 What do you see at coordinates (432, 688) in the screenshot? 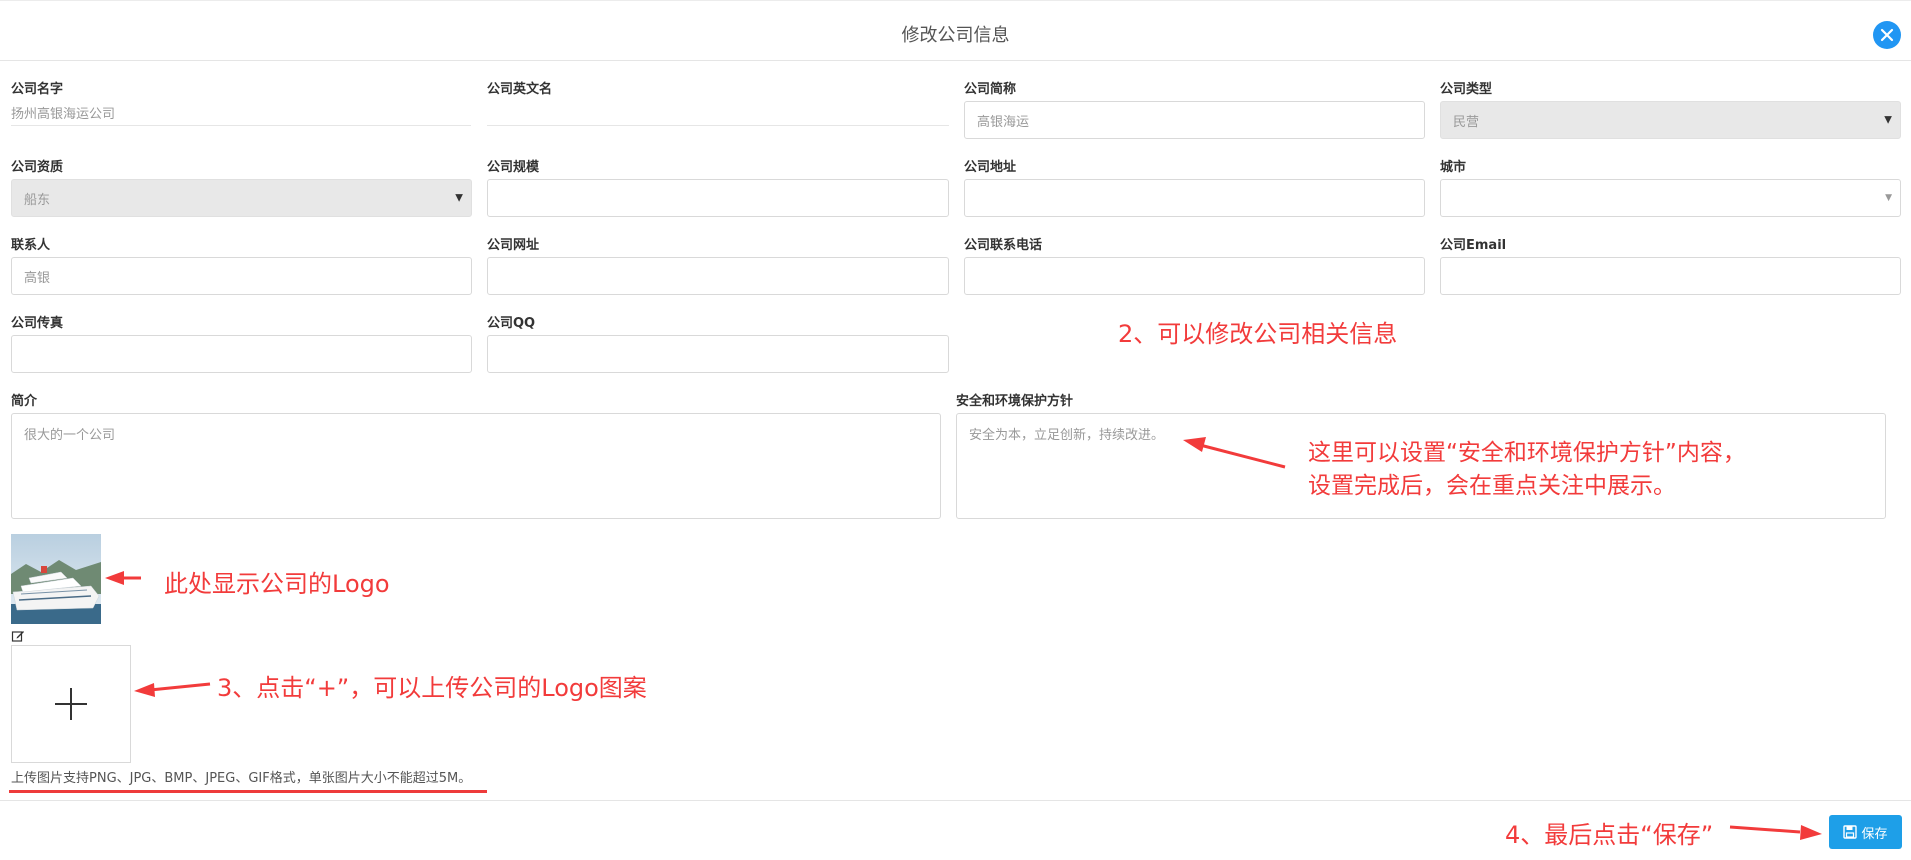
I see `annotation-step3: 3、点击“+”，可以上传公司的Logo图案` at bounding box center [432, 688].